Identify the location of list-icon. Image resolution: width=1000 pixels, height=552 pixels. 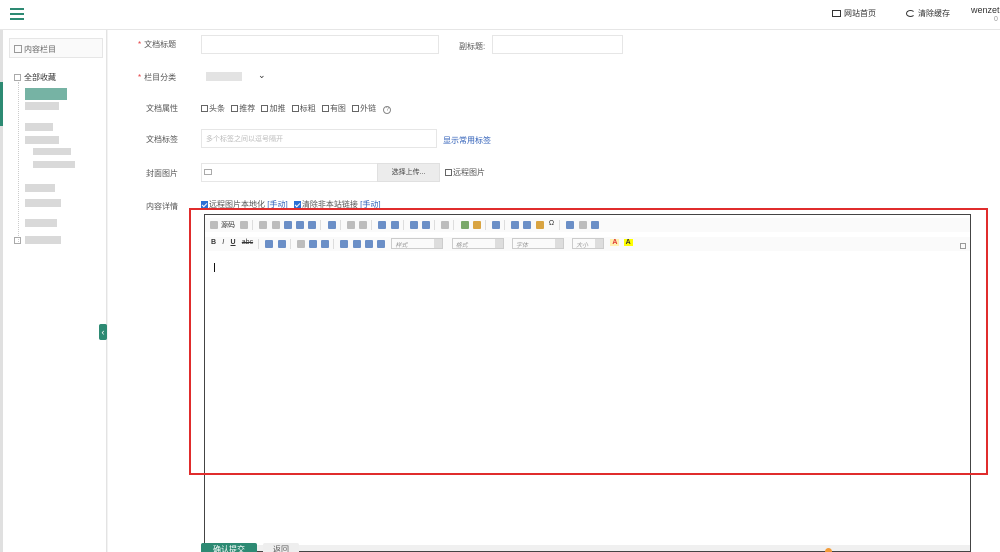
(18, 49).